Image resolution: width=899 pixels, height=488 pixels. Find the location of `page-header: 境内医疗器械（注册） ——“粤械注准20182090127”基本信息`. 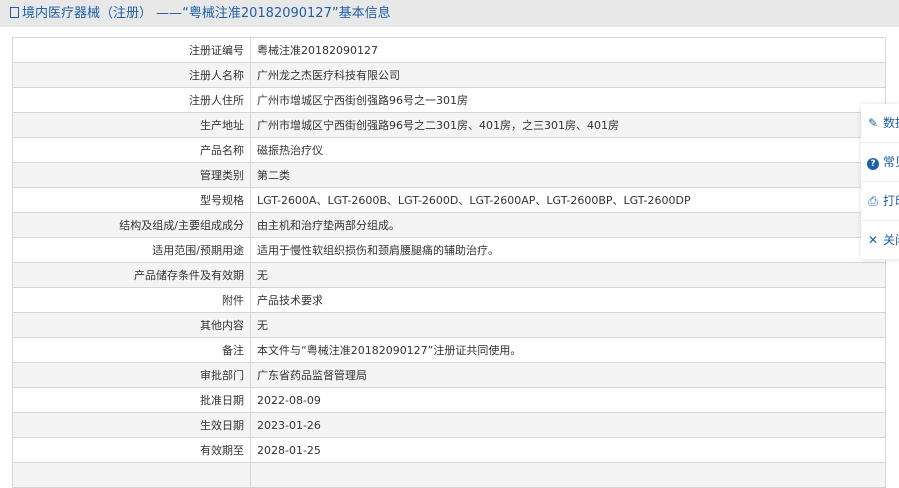

page-header: 境内医疗器械（注册） ——“粤械注准20182090127”基本信息 is located at coordinates (449, 13).